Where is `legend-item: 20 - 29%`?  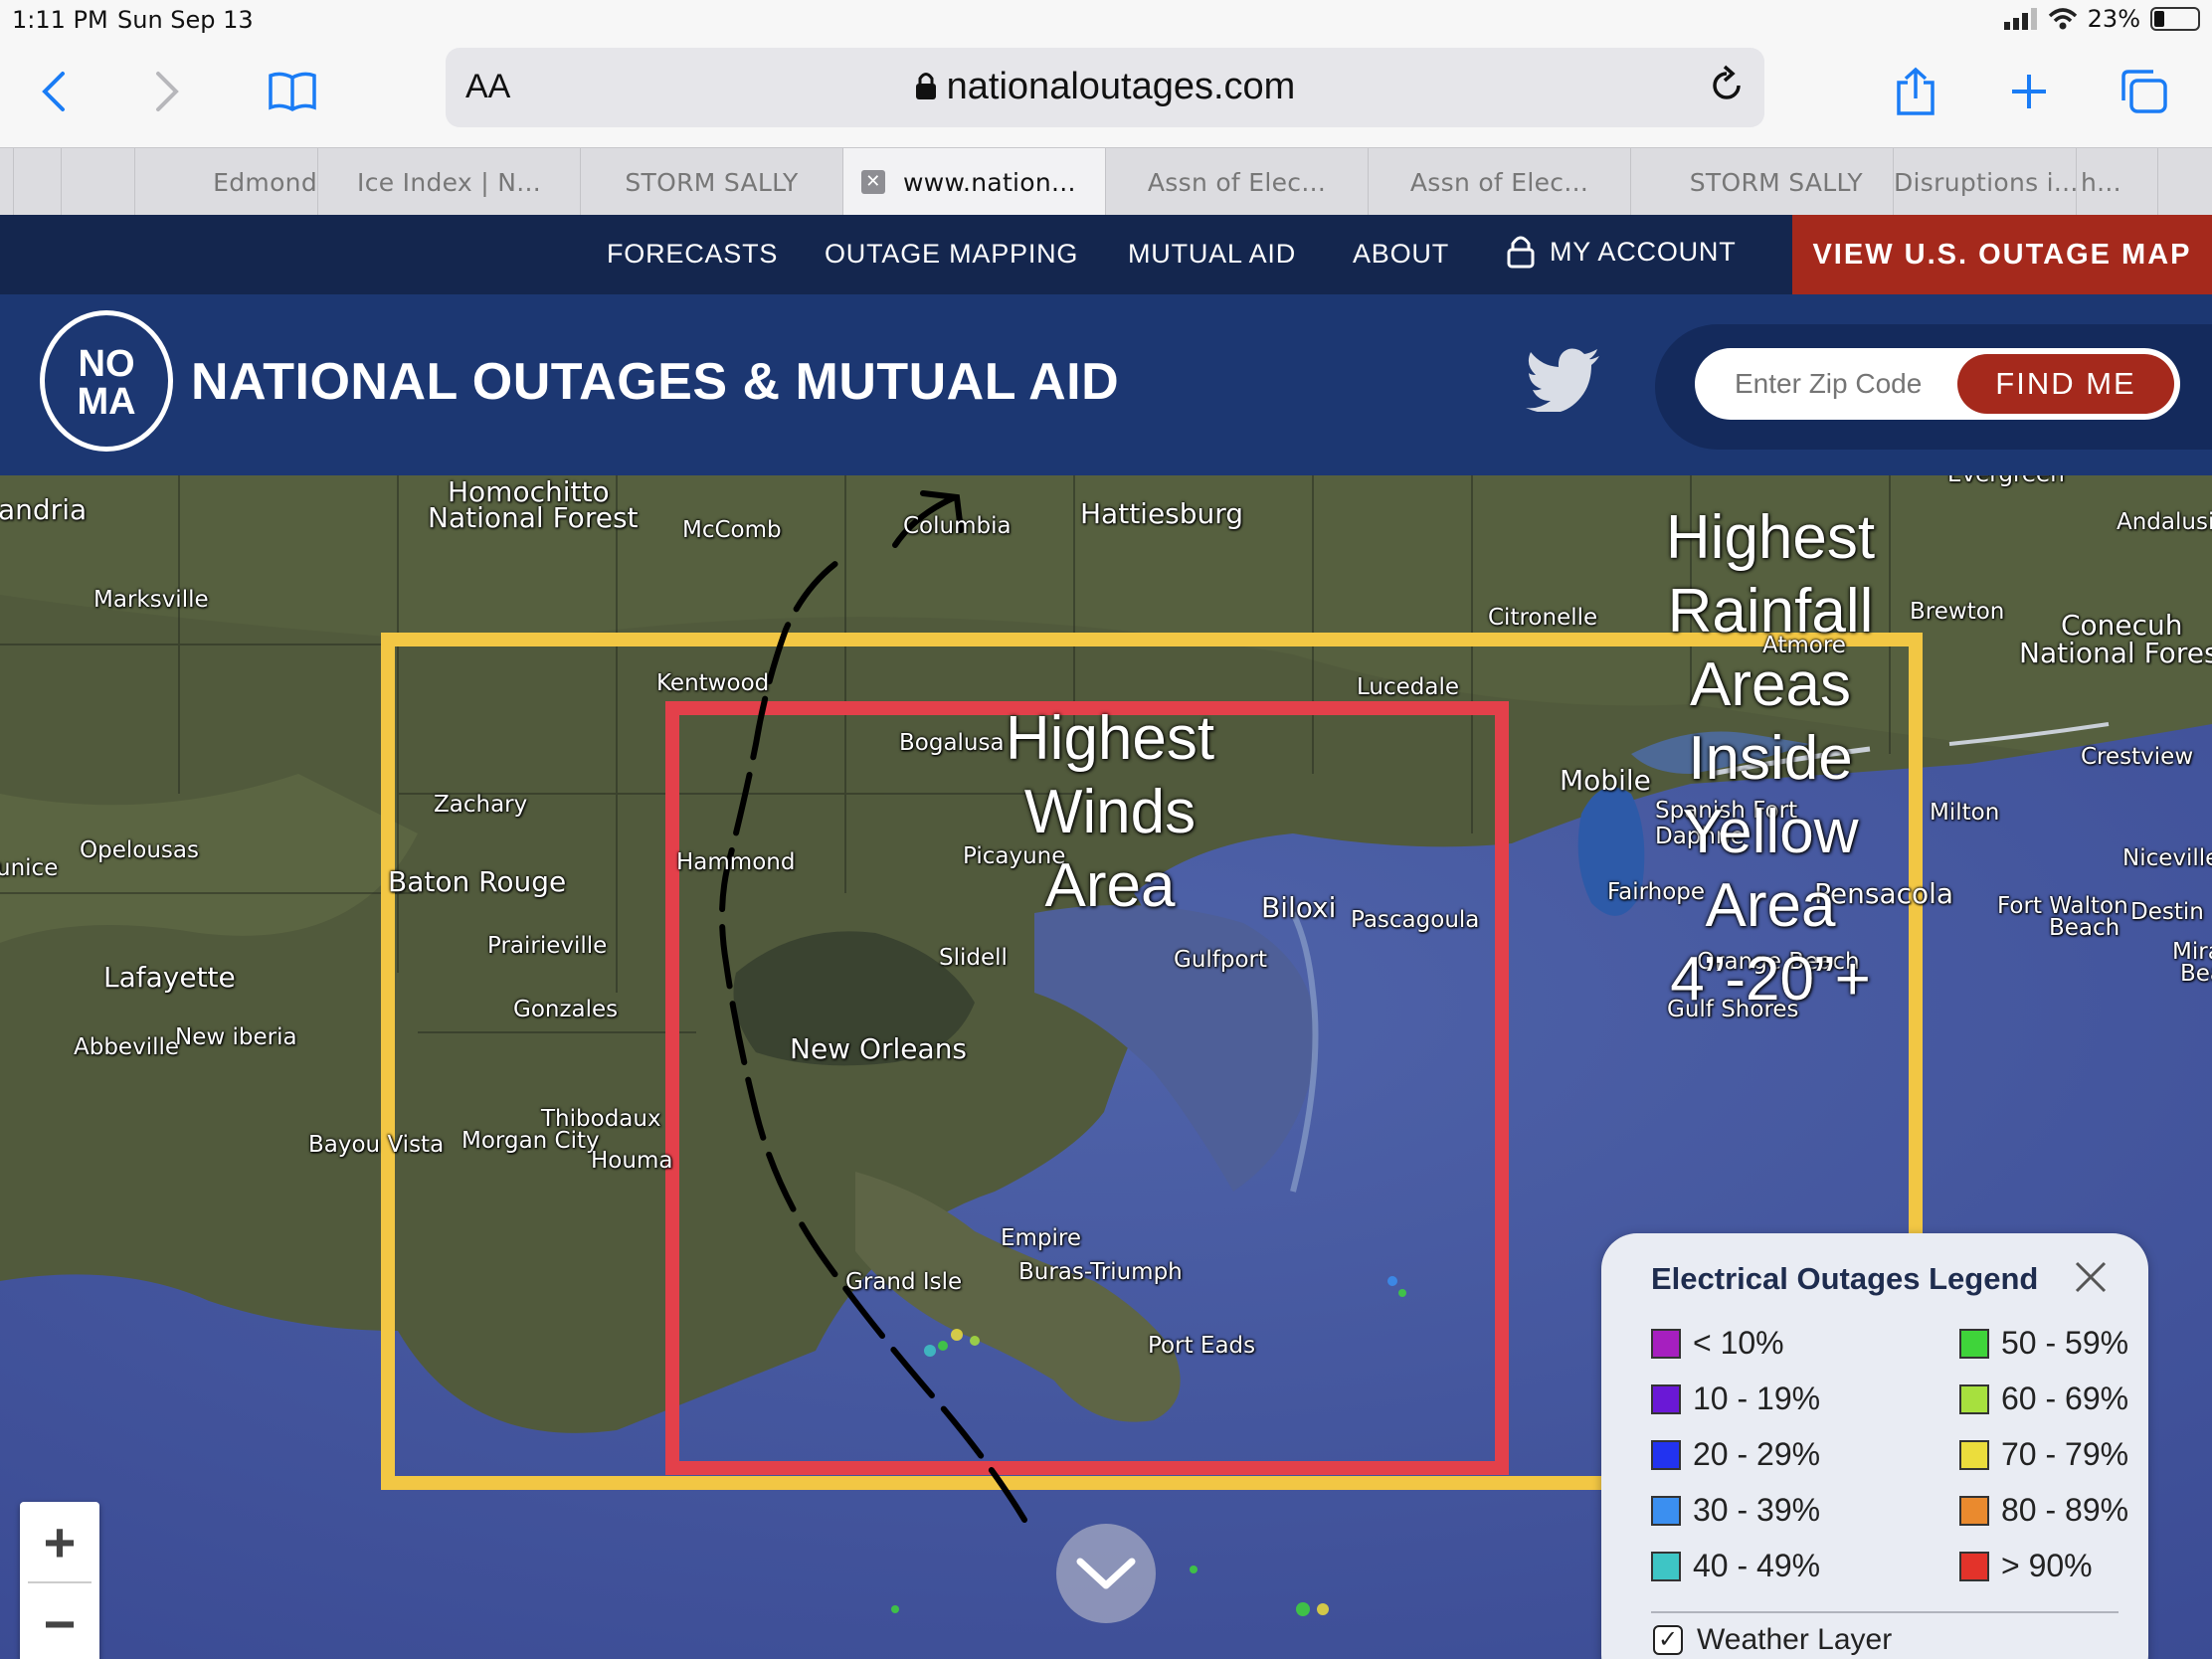 legend-item: 20 - 29% is located at coordinates (1735, 1454).